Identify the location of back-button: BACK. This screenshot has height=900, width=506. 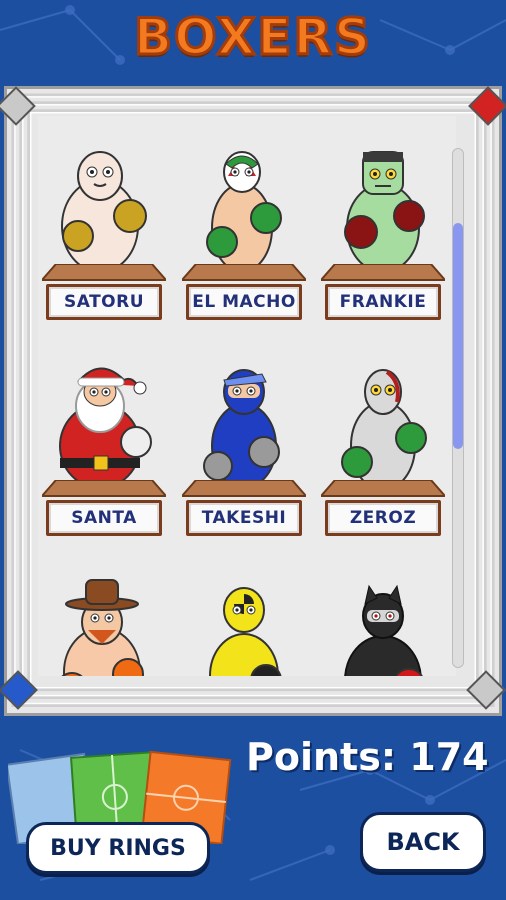
(423, 842).